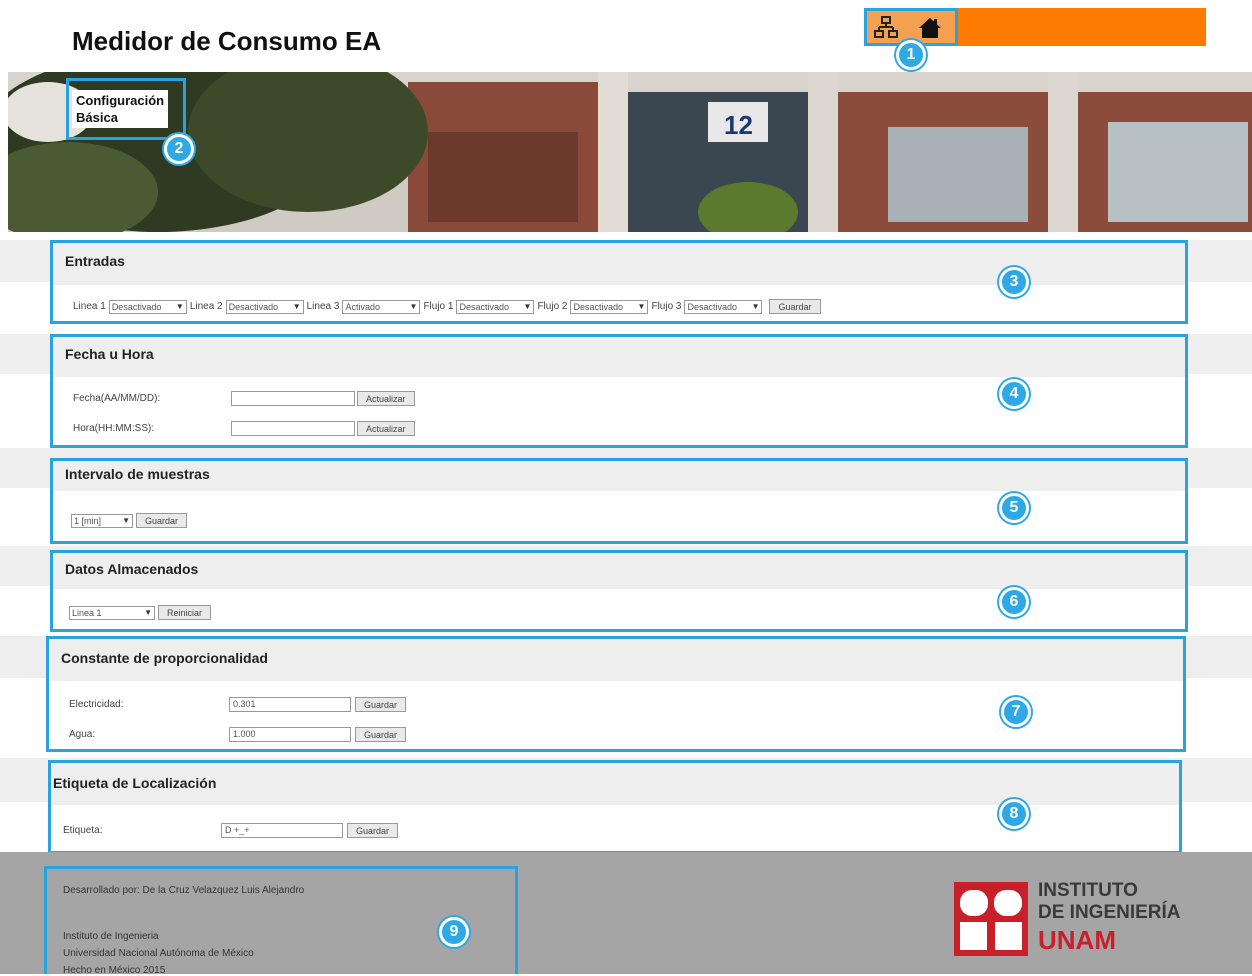 This screenshot has width=1252, height=976. I want to click on reset-button: Reiniciar, so click(185, 612).